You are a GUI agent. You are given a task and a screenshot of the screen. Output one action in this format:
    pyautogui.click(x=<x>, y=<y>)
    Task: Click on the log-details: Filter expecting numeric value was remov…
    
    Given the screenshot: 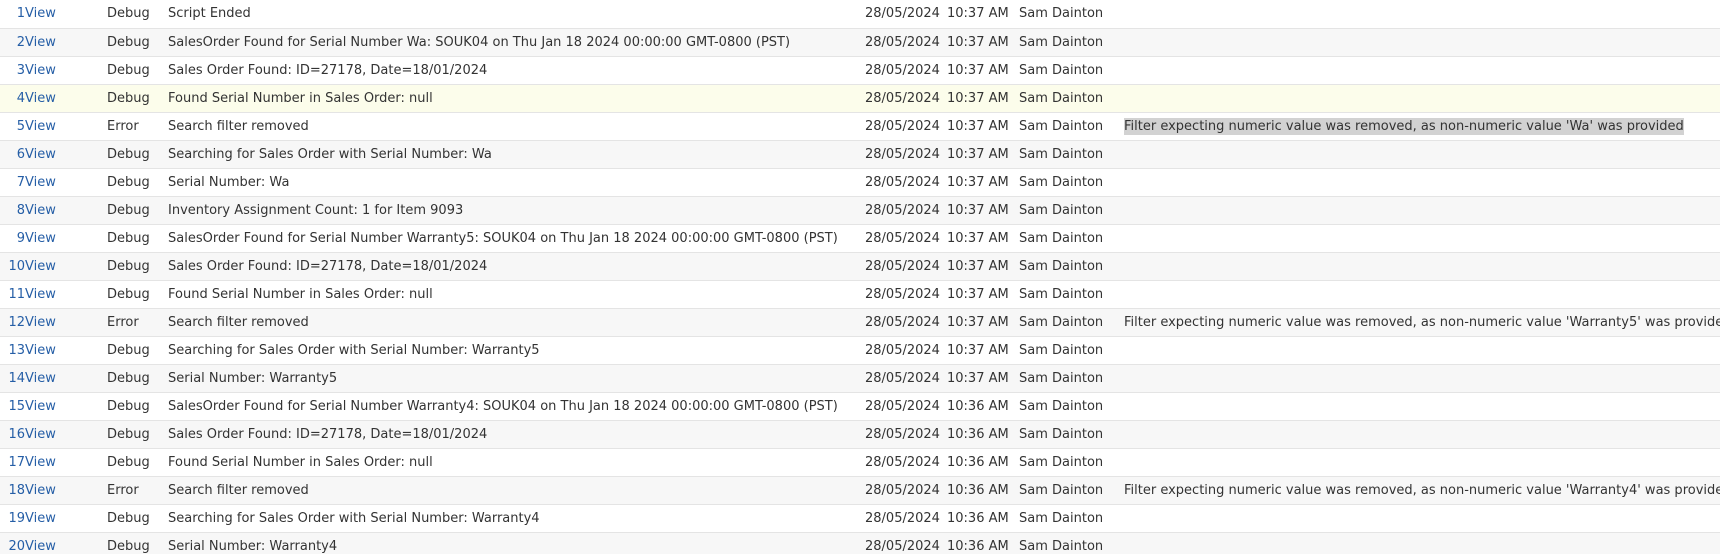 What is the action you would take?
    pyautogui.click(x=1422, y=490)
    